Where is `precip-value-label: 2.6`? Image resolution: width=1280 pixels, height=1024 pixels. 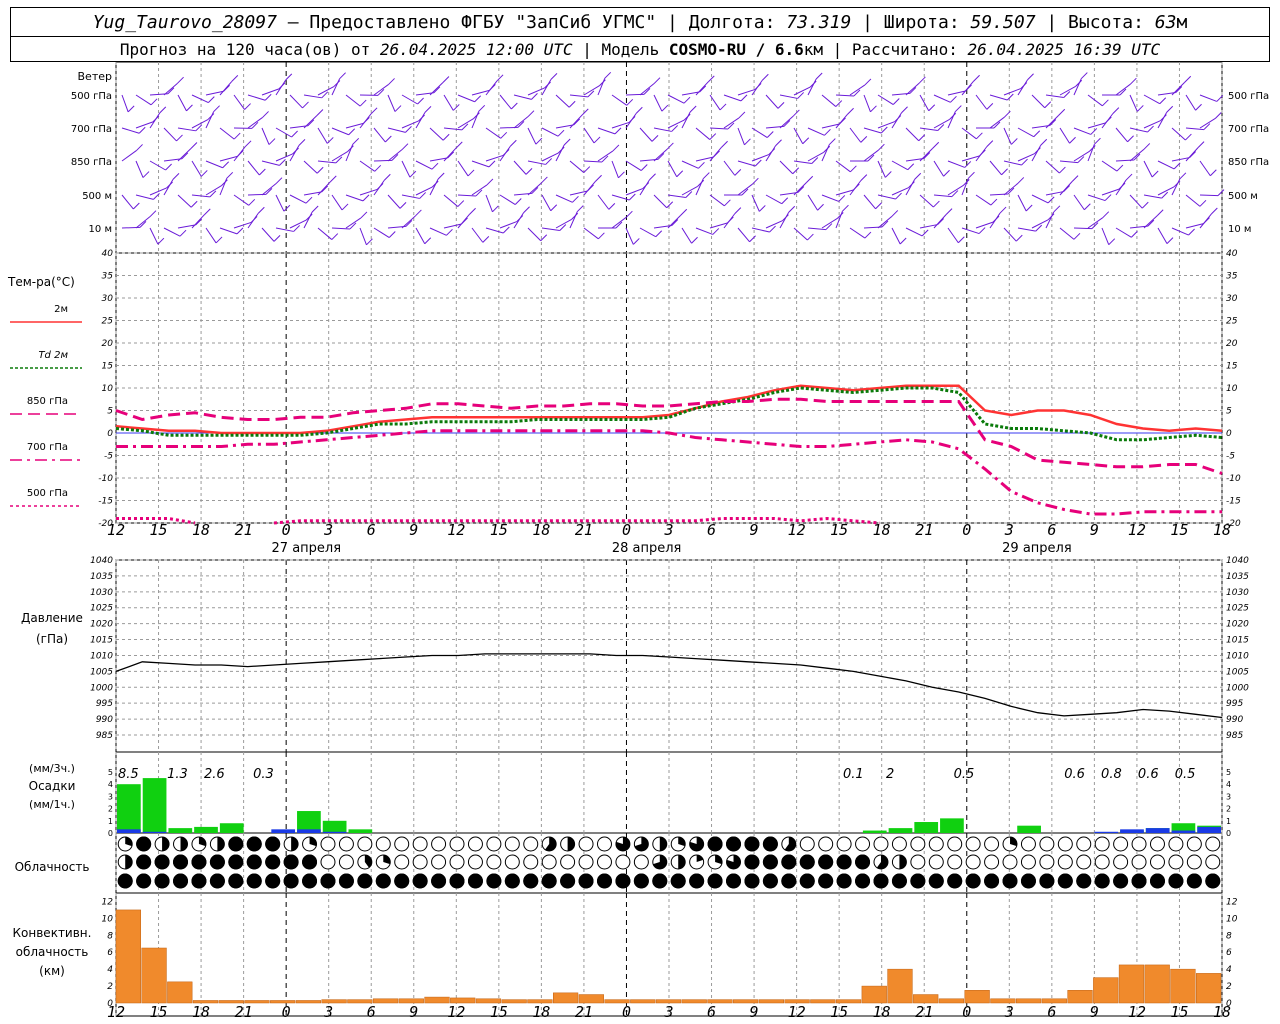
precip-value-label: 2.6 is located at coordinates (214, 774).